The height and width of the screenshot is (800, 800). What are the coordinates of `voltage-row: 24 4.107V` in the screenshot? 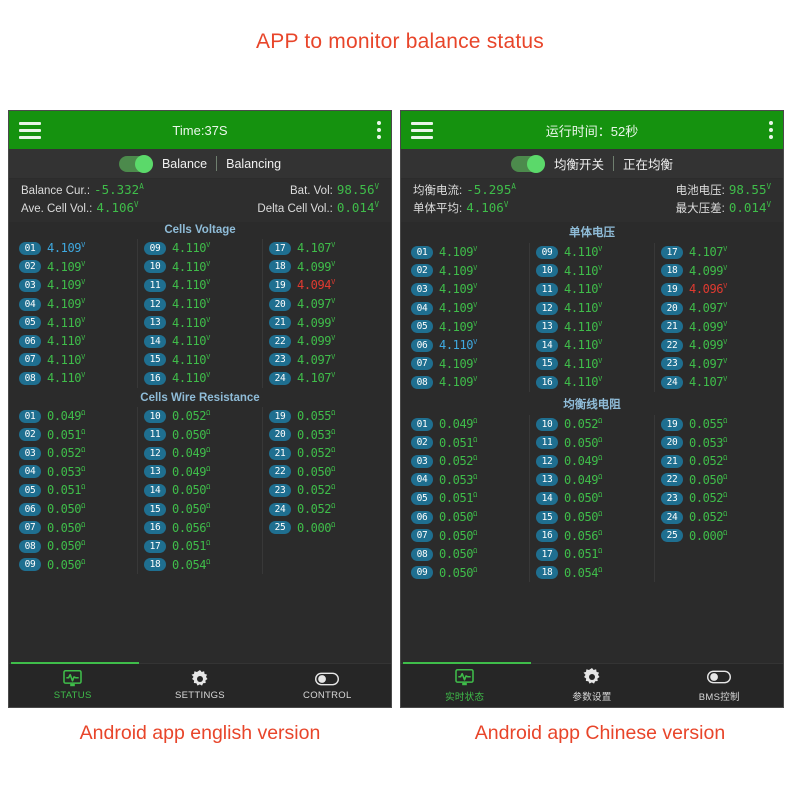 It's located at (717, 382).